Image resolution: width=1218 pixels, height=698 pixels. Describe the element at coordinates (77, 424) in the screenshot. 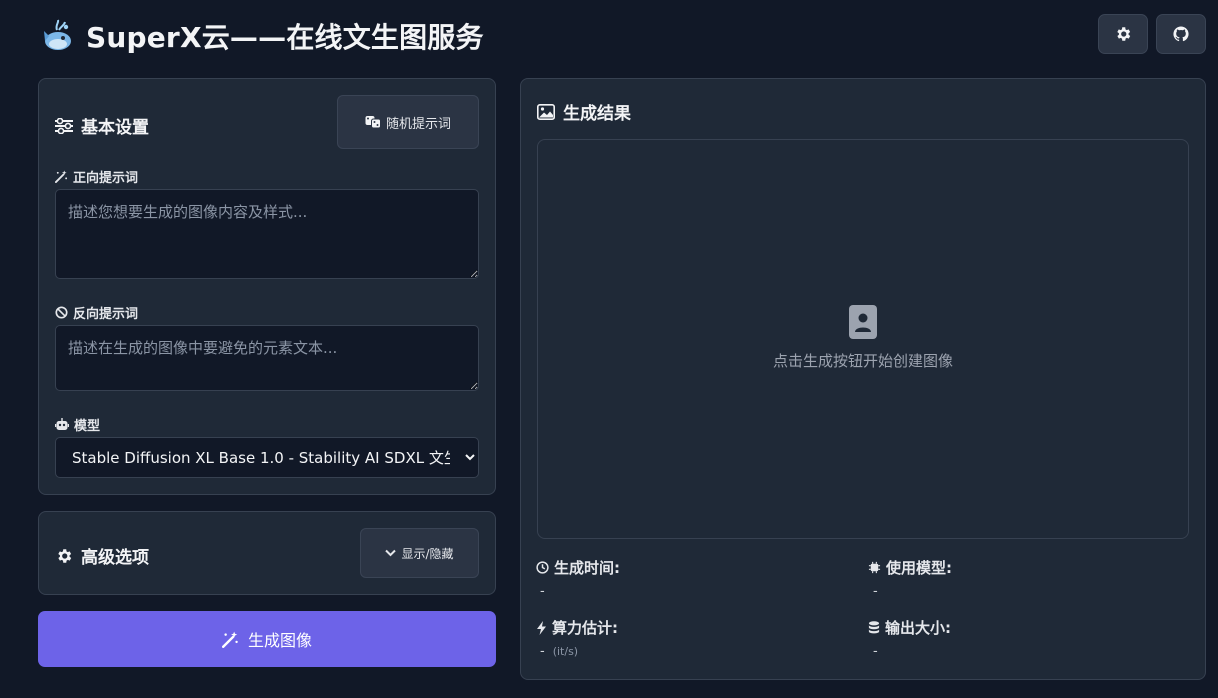

I see `model-label: 模型` at that location.